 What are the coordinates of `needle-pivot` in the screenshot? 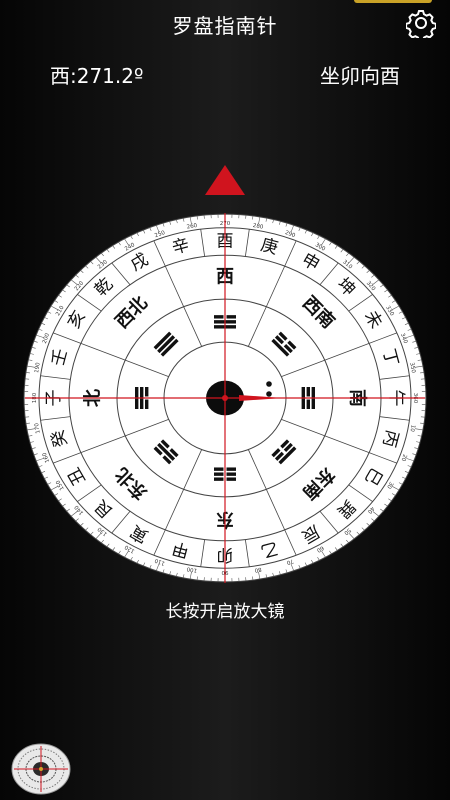 It's located at (225, 398).